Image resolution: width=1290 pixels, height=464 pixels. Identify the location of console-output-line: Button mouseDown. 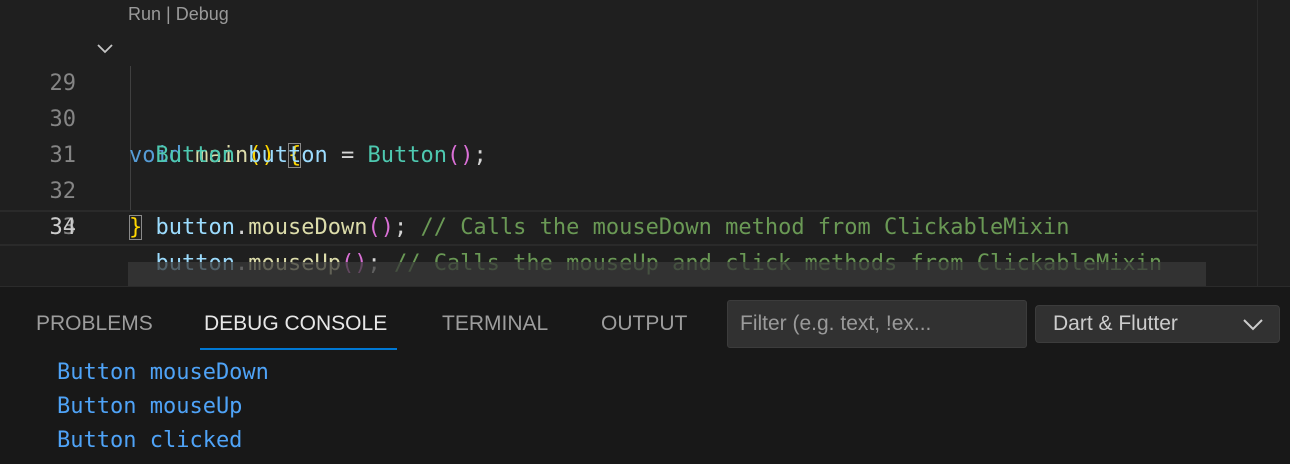
(163, 372).